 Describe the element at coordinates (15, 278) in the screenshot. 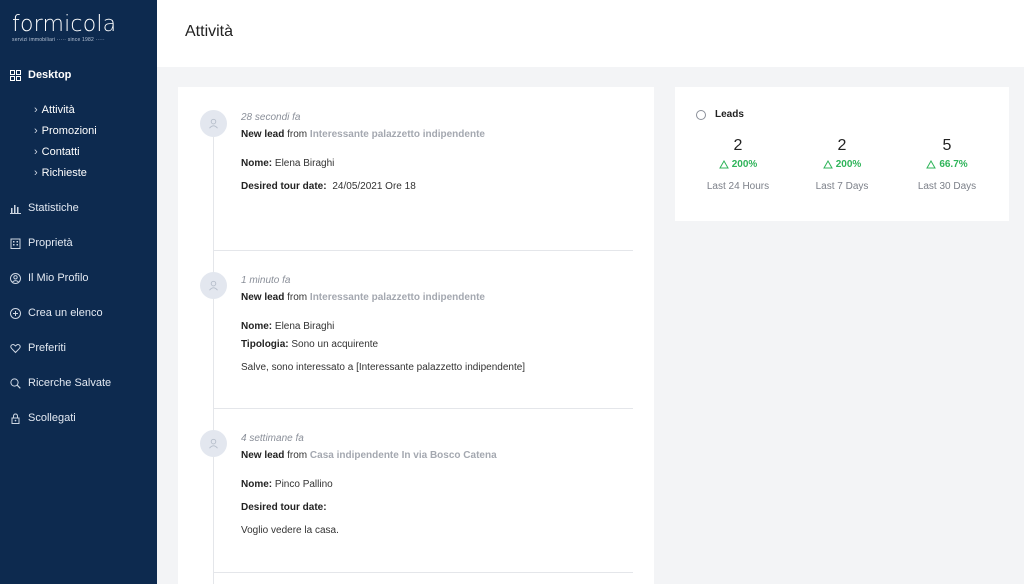

I see `user-circle-icon` at that location.